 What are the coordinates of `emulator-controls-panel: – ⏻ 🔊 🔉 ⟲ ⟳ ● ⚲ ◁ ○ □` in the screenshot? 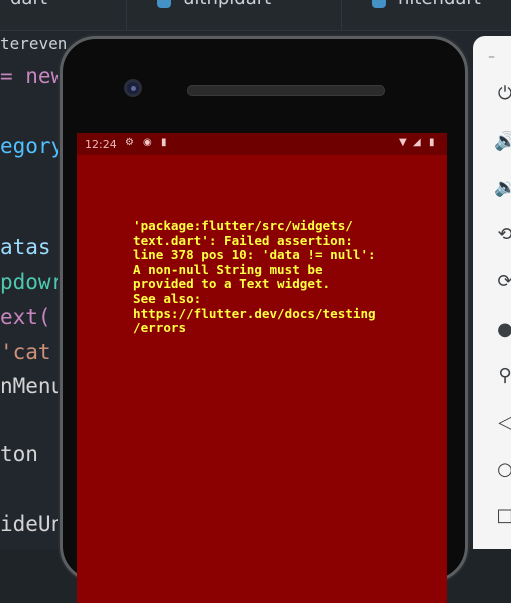 It's located at (492, 292).